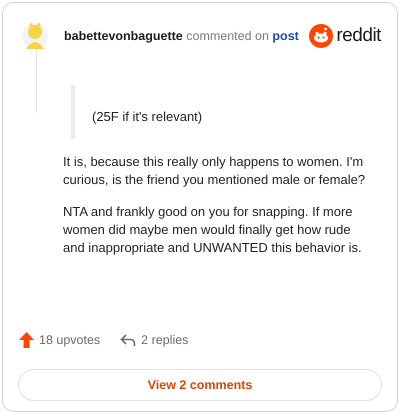 This screenshot has width=400, height=416. Describe the element at coordinates (200, 385) in the screenshot. I see `view-comments-button: View 2 comments` at that location.